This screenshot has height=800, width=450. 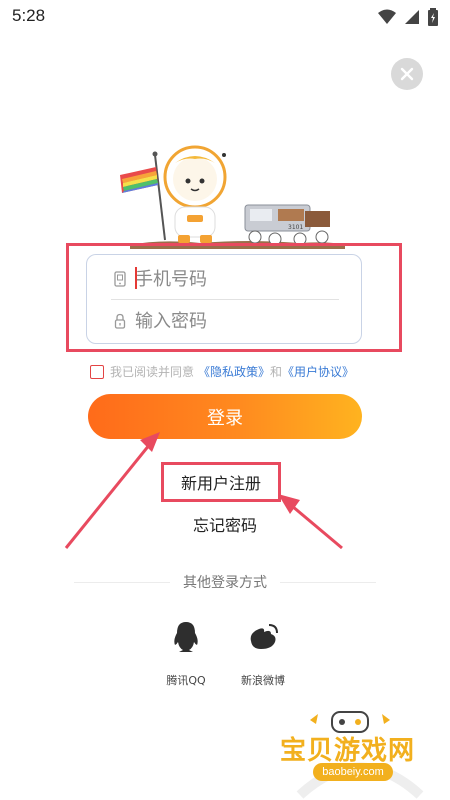 What do you see at coordinates (232, 197) in the screenshot?
I see `astronaut-illustration: 3101` at bounding box center [232, 197].